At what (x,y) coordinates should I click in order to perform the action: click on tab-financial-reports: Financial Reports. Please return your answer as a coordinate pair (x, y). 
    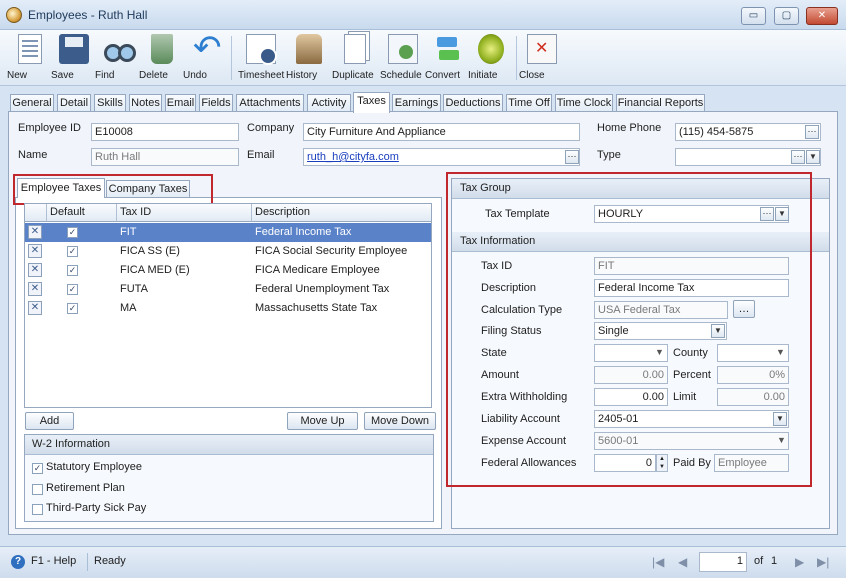
    Looking at the image, I should click on (660, 103).